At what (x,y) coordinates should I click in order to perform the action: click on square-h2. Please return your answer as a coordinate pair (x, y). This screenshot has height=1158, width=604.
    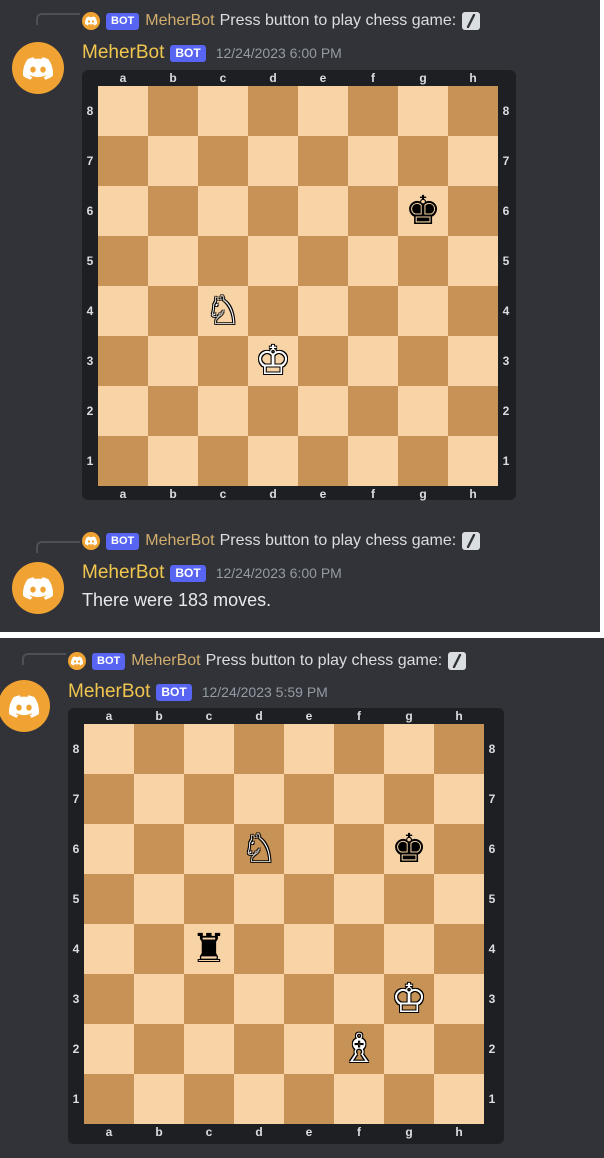
    Looking at the image, I should click on (459, 1049).